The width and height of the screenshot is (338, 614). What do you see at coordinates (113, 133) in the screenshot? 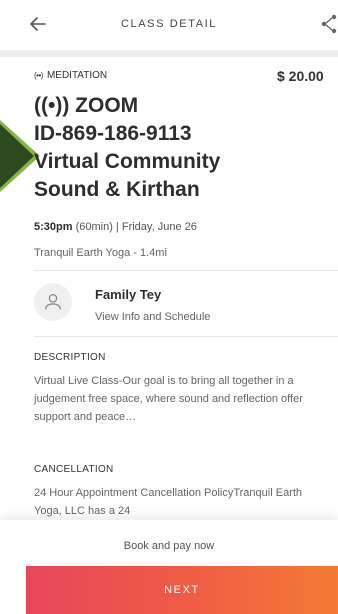
I see `class-title-line: ID-869-186-9113` at bounding box center [113, 133].